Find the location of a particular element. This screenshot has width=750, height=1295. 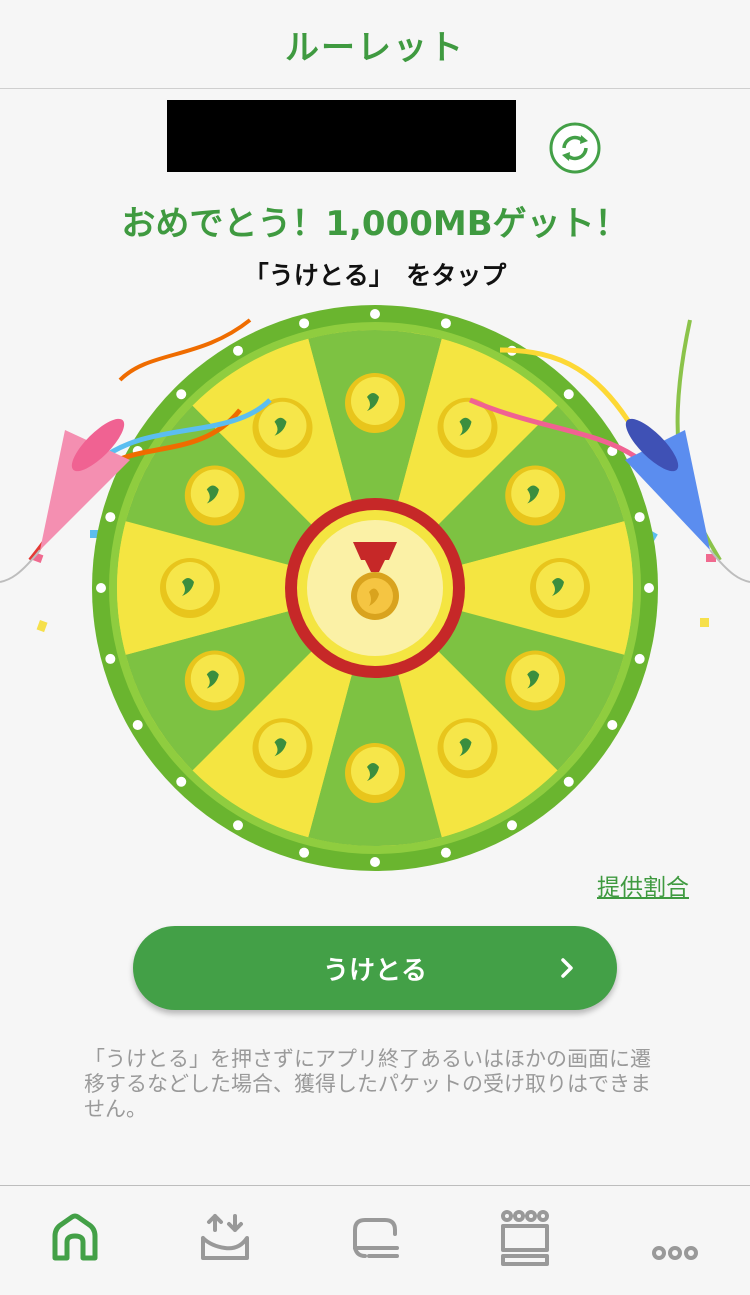

page-title: ルーレット is located at coordinates (375, 47).